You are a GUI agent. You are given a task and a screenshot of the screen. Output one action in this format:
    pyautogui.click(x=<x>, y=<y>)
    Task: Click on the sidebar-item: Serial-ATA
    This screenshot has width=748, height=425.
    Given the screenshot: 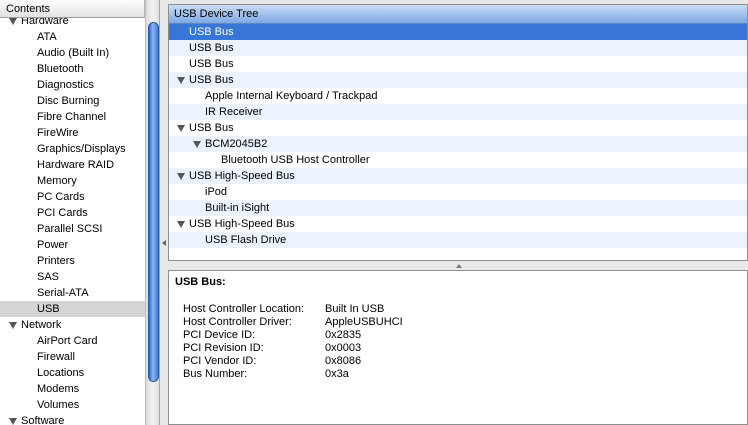 What is the action you would take?
    pyautogui.click(x=72, y=293)
    